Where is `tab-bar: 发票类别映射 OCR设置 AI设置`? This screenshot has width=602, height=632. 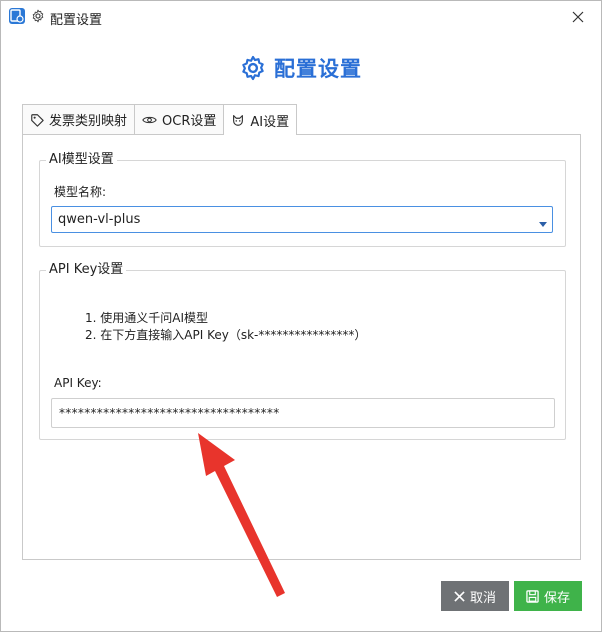 tab-bar: 发票类别映射 OCR设置 AI设置 is located at coordinates (160, 119).